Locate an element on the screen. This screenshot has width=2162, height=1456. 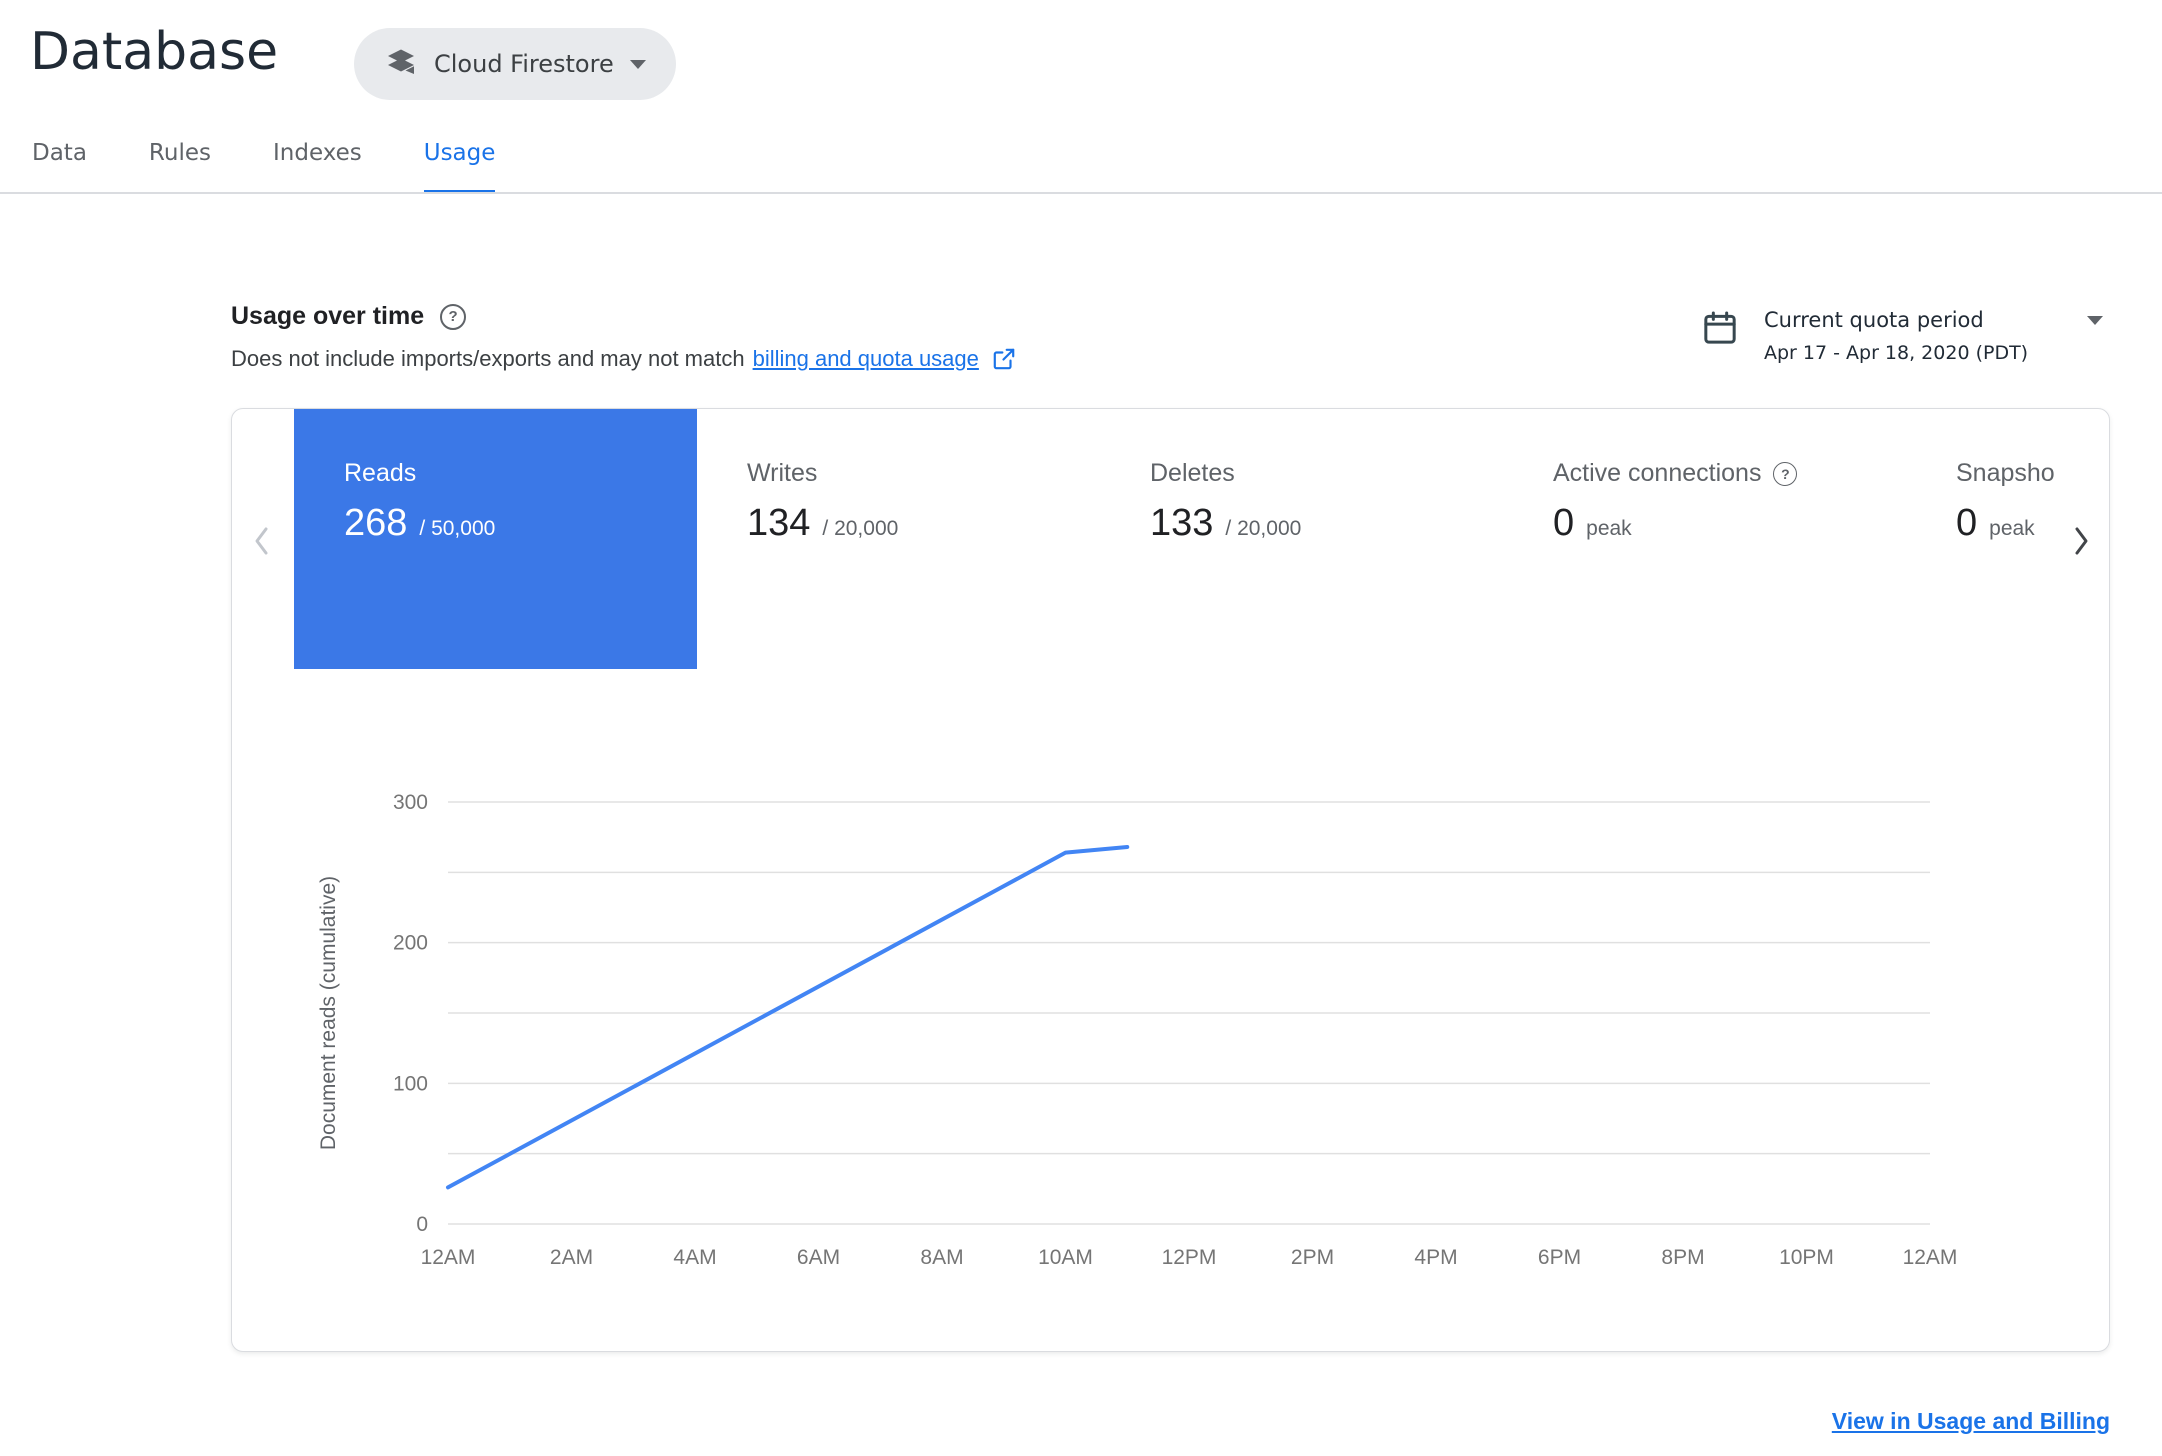
x-tick-label: 10AM is located at coordinates (1065, 1257).